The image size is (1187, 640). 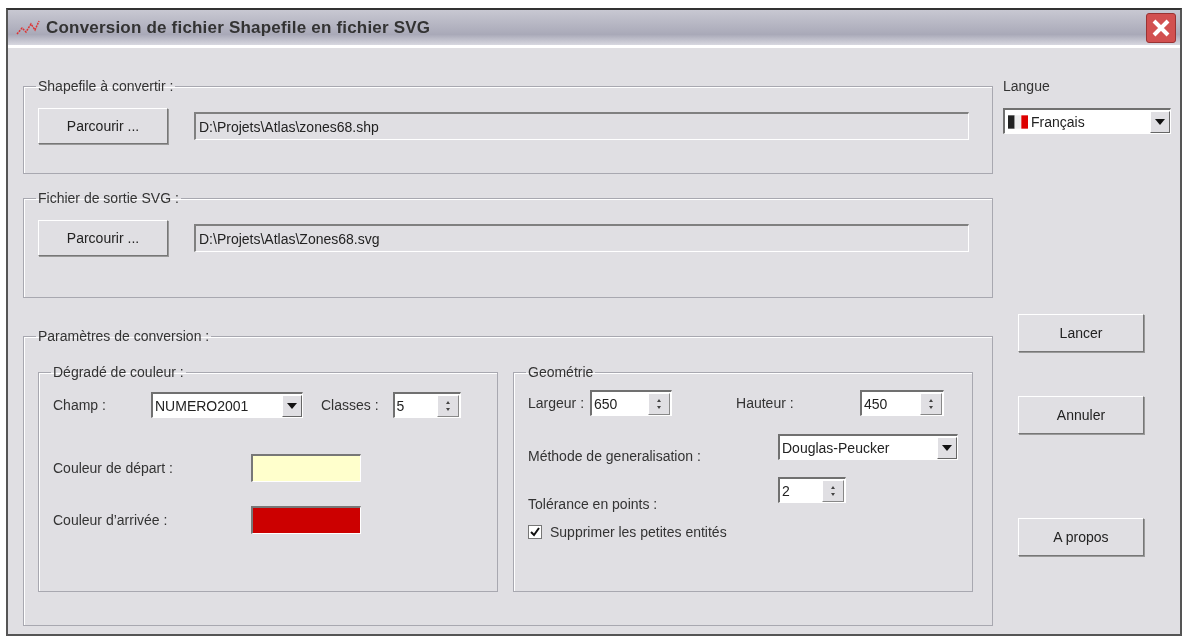 I want to click on group-title: Paramètres de conversion :, so click(x=124, y=336).